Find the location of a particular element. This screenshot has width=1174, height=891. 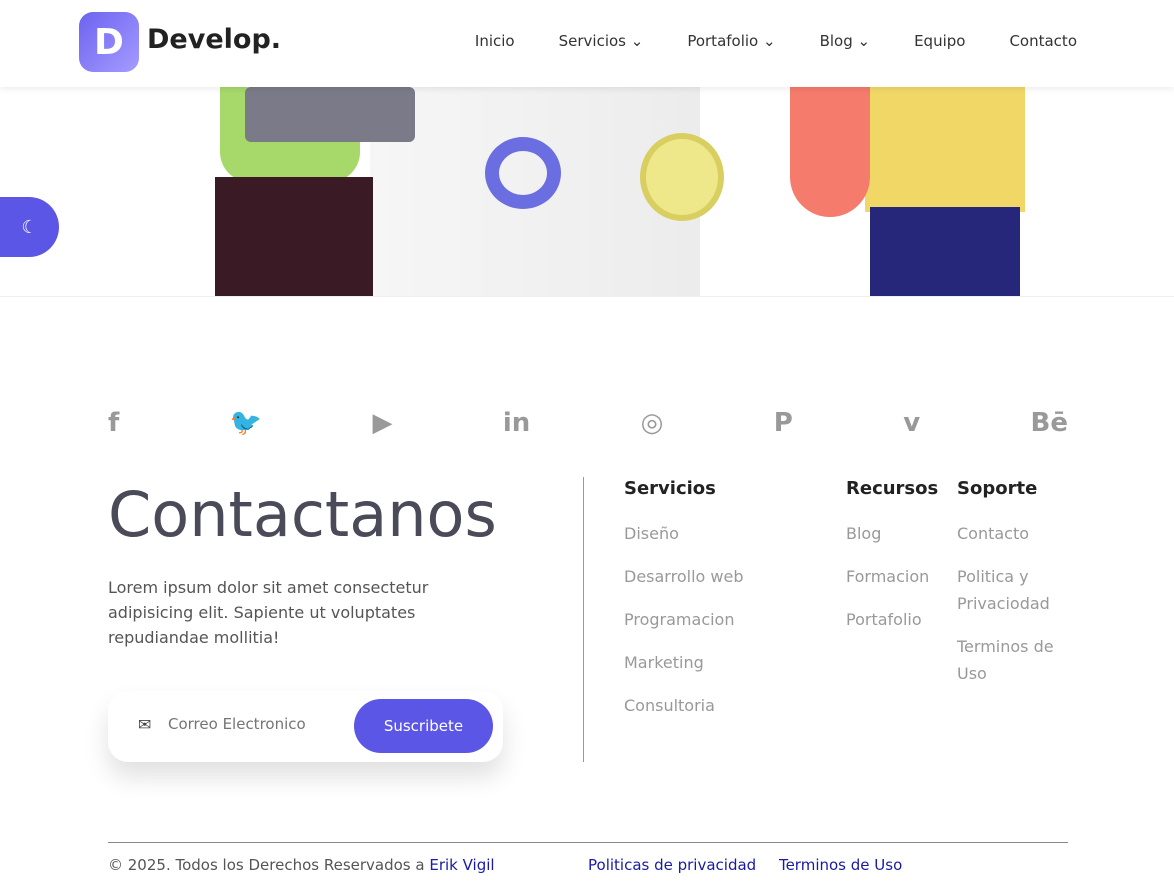

envelope-icon: ✉ is located at coordinates (145, 724).